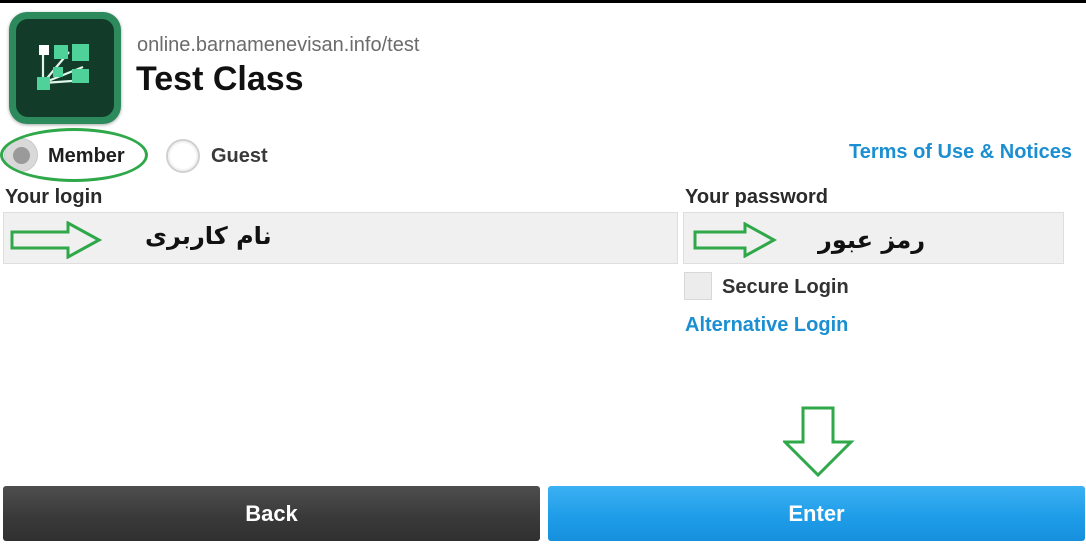 This screenshot has width=1086, height=547. I want to click on password-input-value: رمز عبور, so click(872, 240).